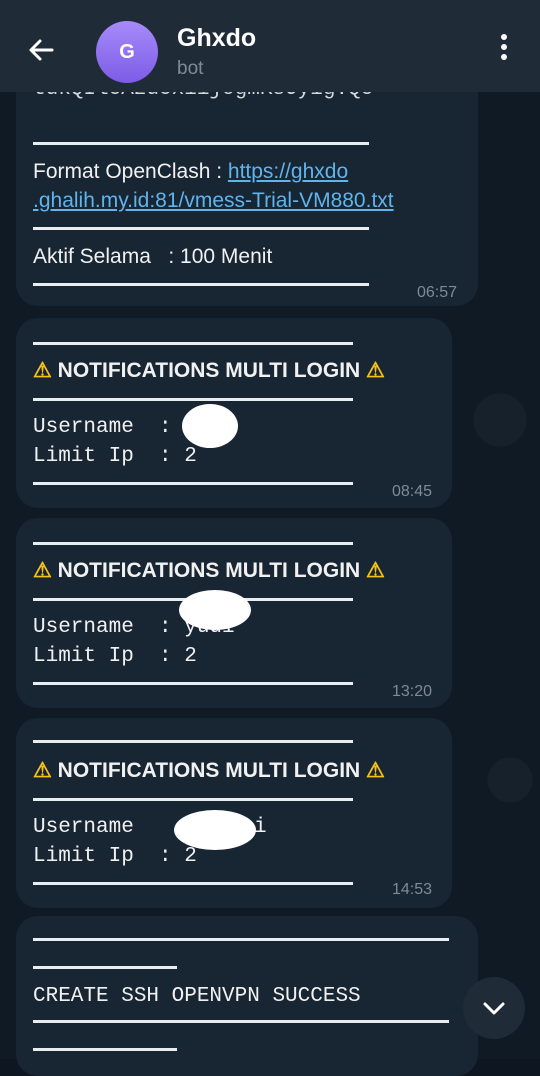 The width and height of the screenshot is (540, 1076). Describe the element at coordinates (130, 171) in the screenshot. I see `format-label: Format OpenClash :` at that location.